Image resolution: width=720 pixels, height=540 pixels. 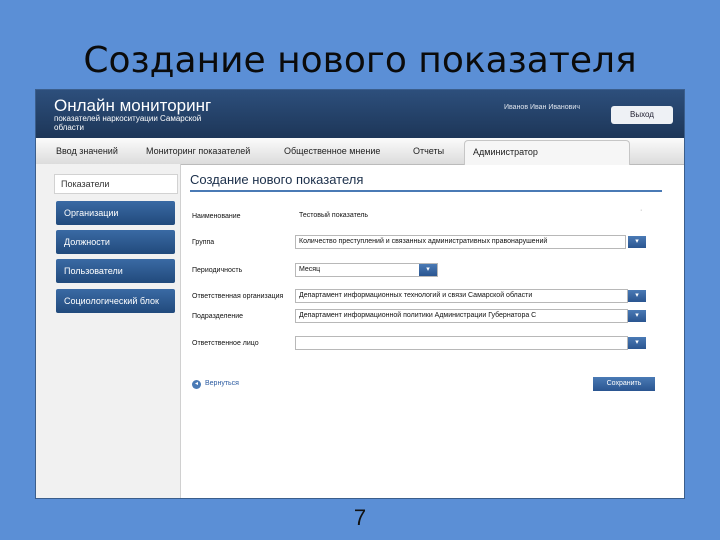 I want to click on back-arrow-icon: ◂, so click(x=196, y=384).